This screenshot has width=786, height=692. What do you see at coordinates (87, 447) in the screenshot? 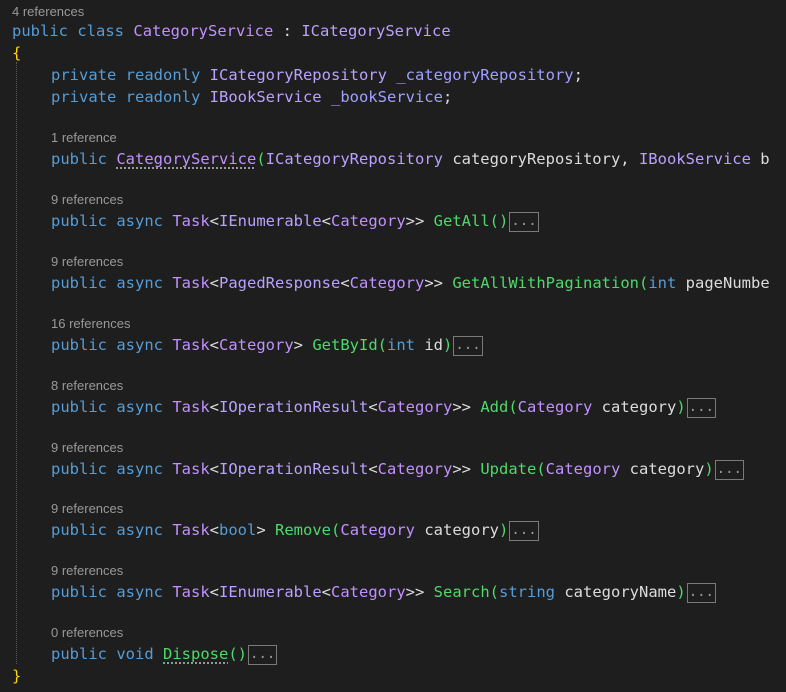
I see `codelens-update-refs: 9 references` at bounding box center [87, 447].